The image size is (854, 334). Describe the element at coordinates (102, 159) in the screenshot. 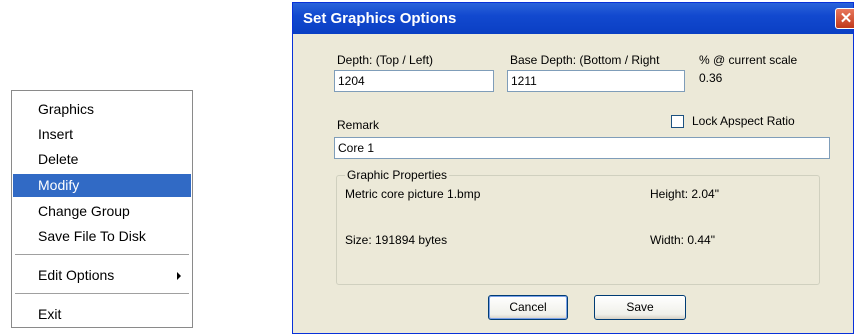

I see `menu-item-delete: Delete` at that location.